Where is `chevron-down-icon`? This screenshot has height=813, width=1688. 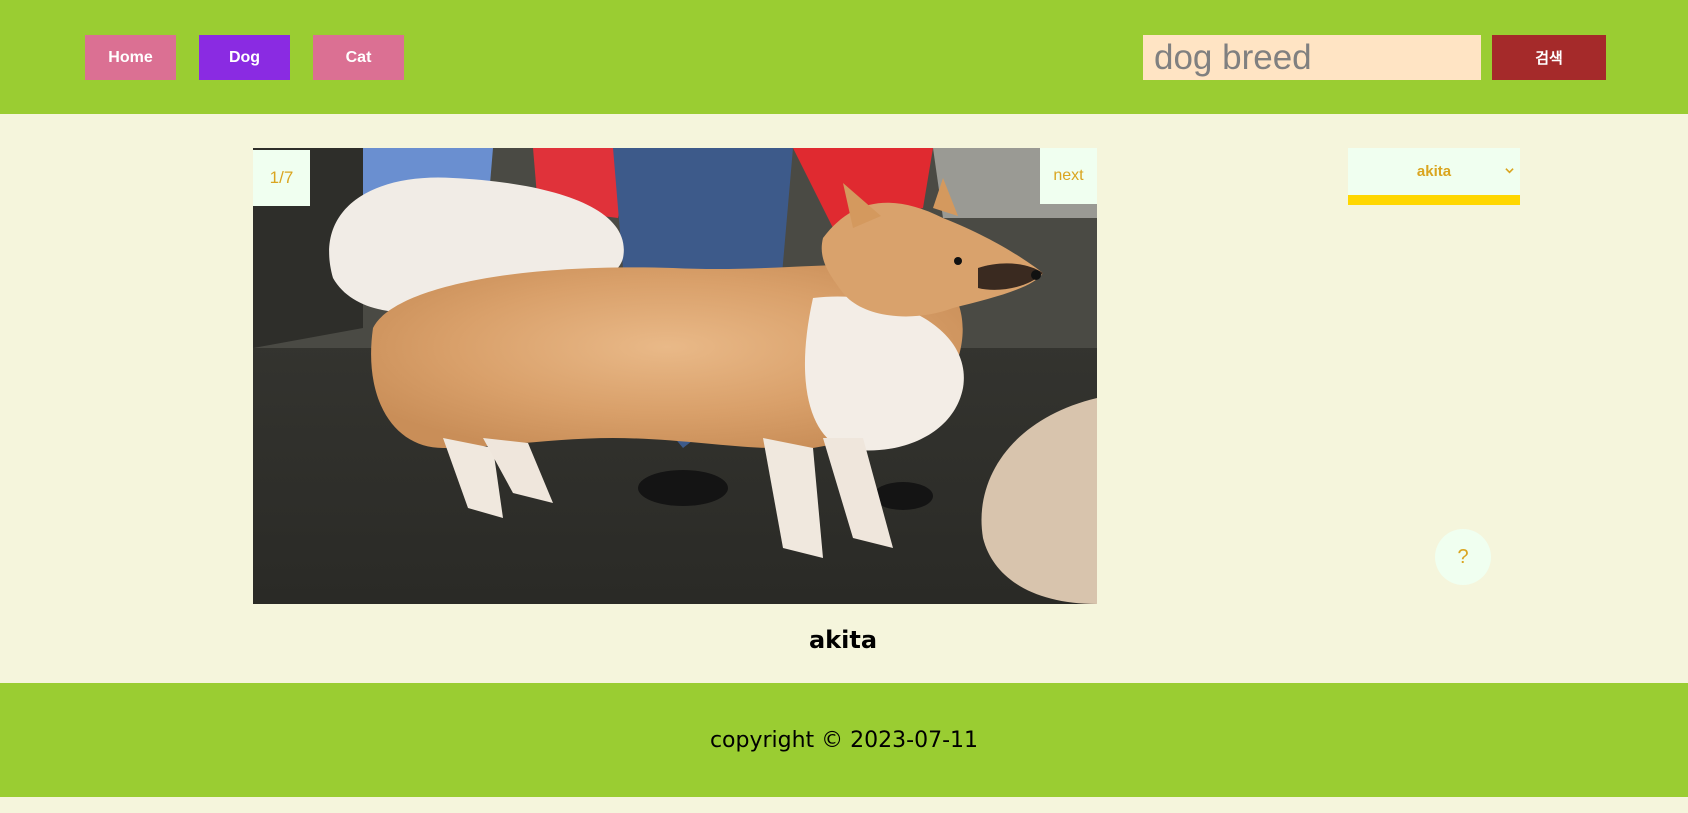
chevron-down-icon is located at coordinates (1509, 171).